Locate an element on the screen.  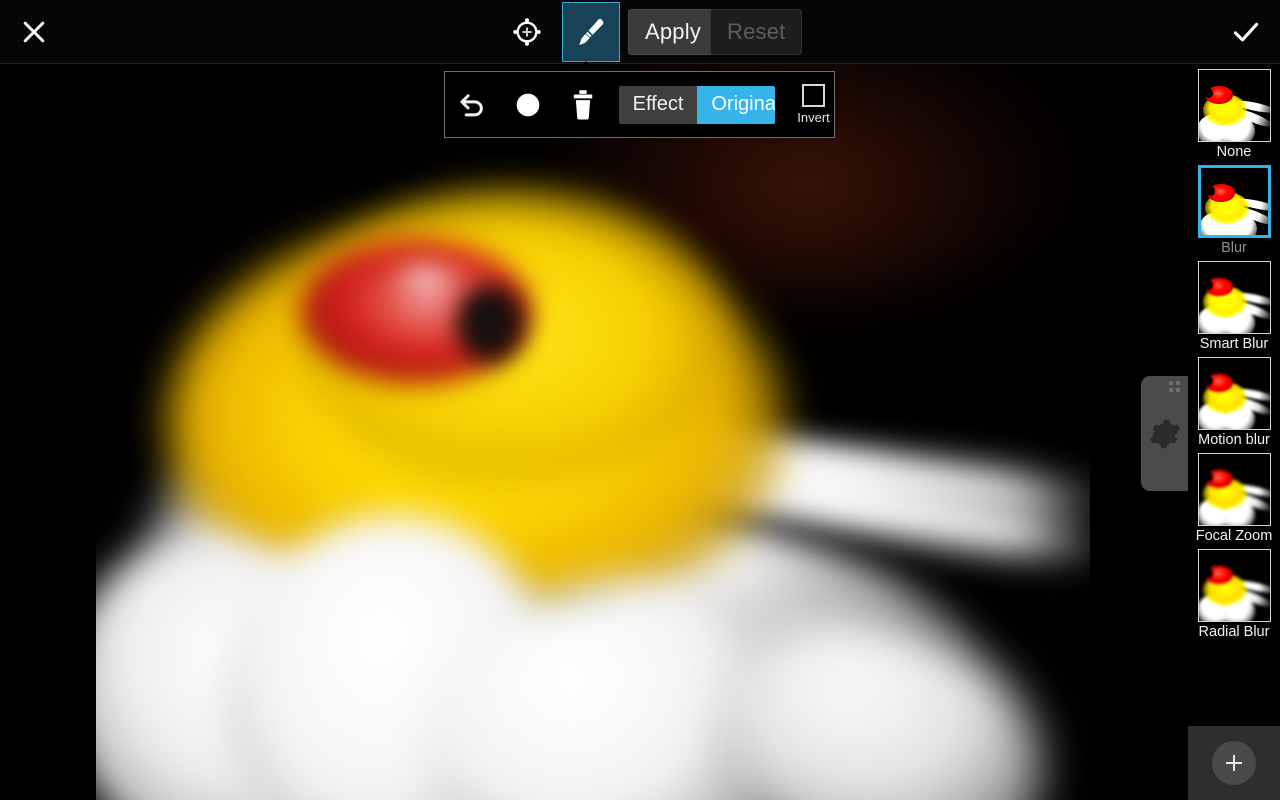
effect-item-motion-blur: Motion blur is located at coordinates (1234, 400).